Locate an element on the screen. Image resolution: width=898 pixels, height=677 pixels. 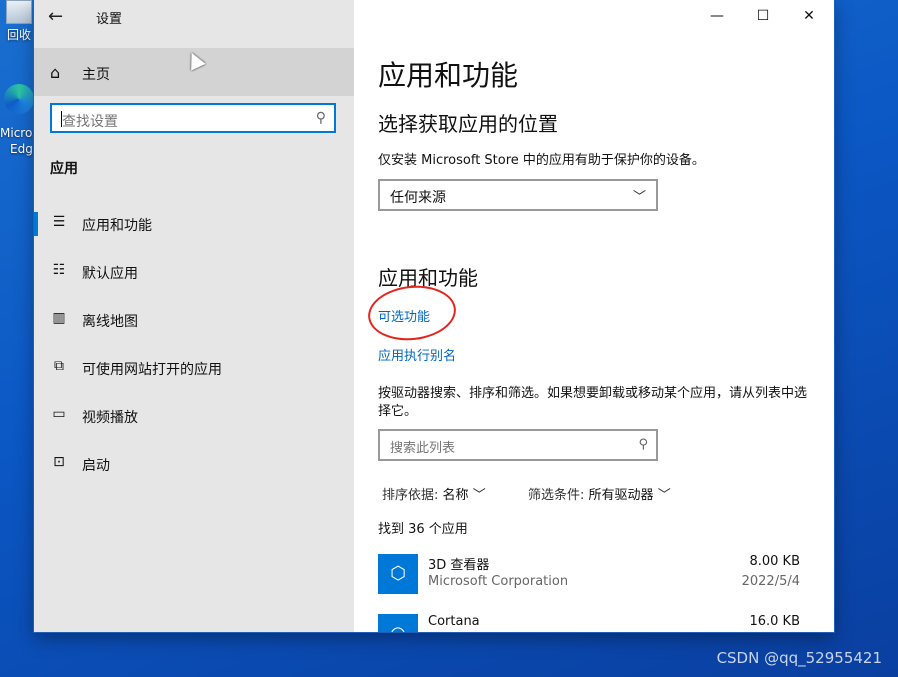
sidebar-item-label: 离线地图 is located at coordinates (110, 322).